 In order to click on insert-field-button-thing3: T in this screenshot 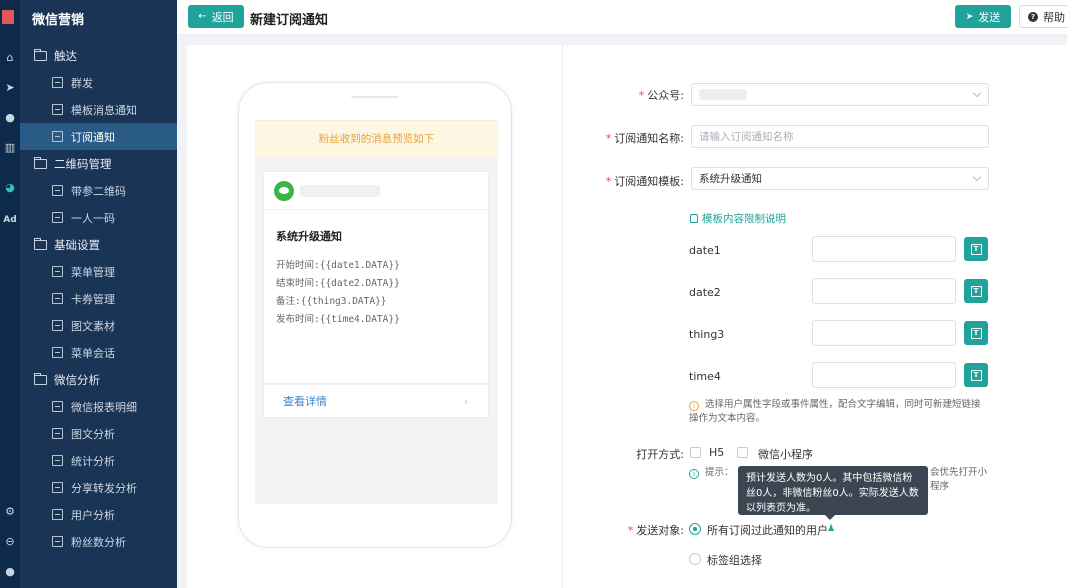, I will do `click(976, 333)`.